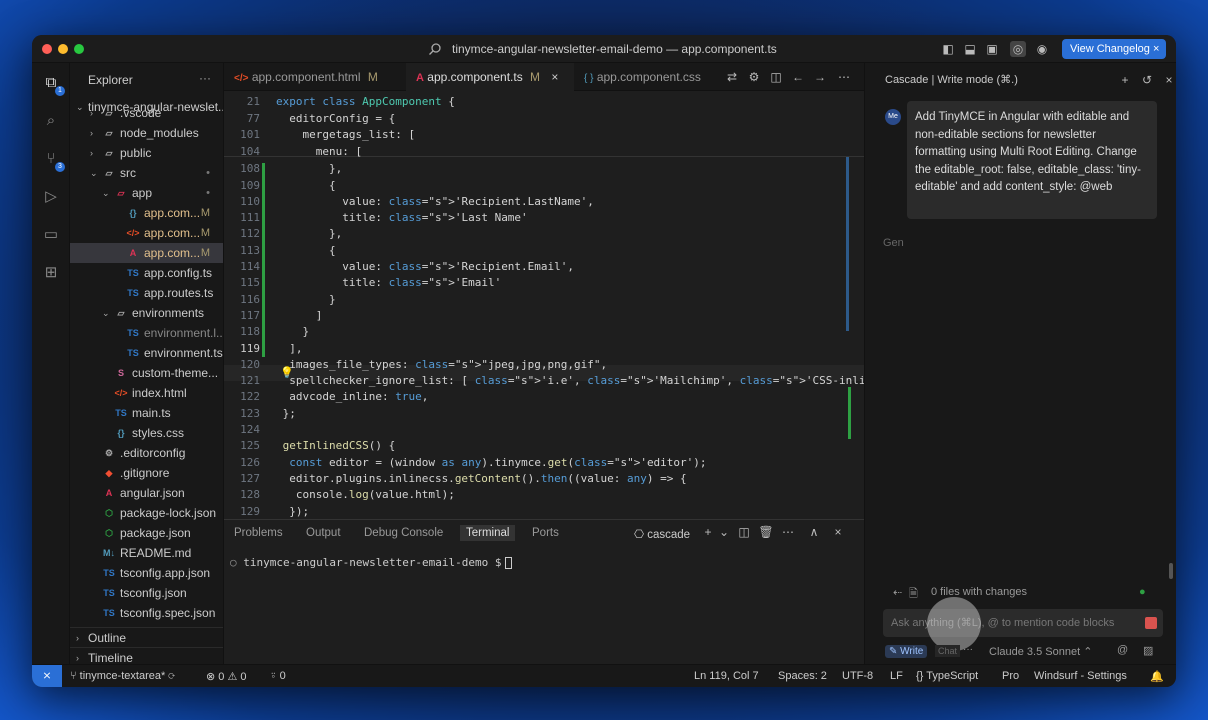  Describe the element at coordinates (732, 77) in the screenshot. I see `open-changes-icon: ⇄` at that location.